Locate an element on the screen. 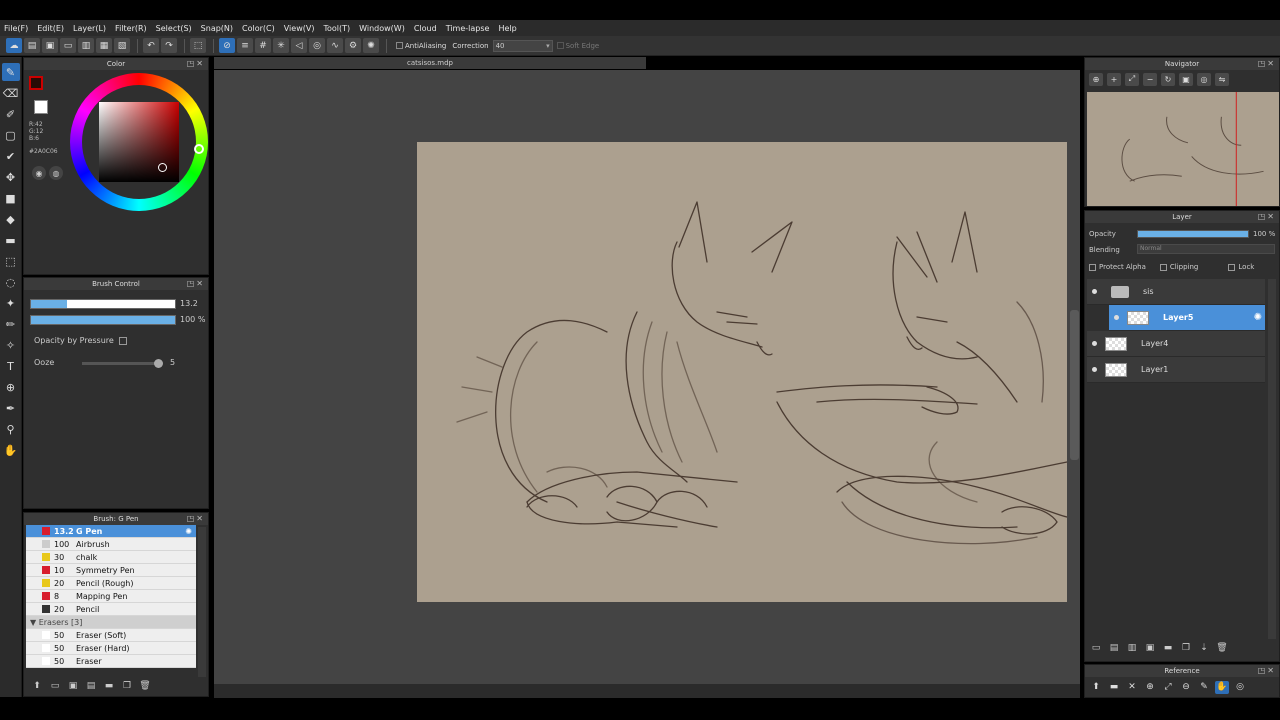 The image size is (1280, 720). menu-cloud: Cloud is located at coordinates (425, 28).